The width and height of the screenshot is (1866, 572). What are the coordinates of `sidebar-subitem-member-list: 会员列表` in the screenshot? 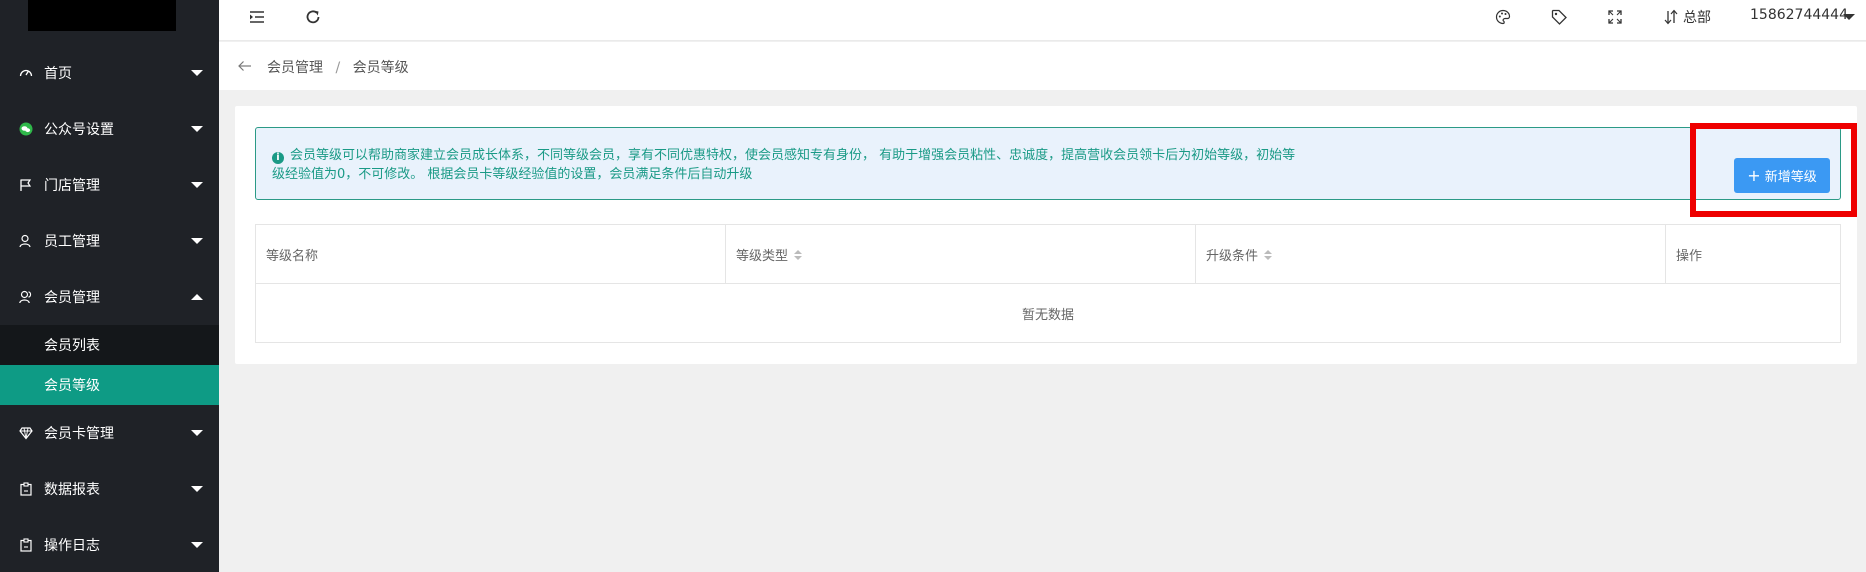 It's located at (109, 345).